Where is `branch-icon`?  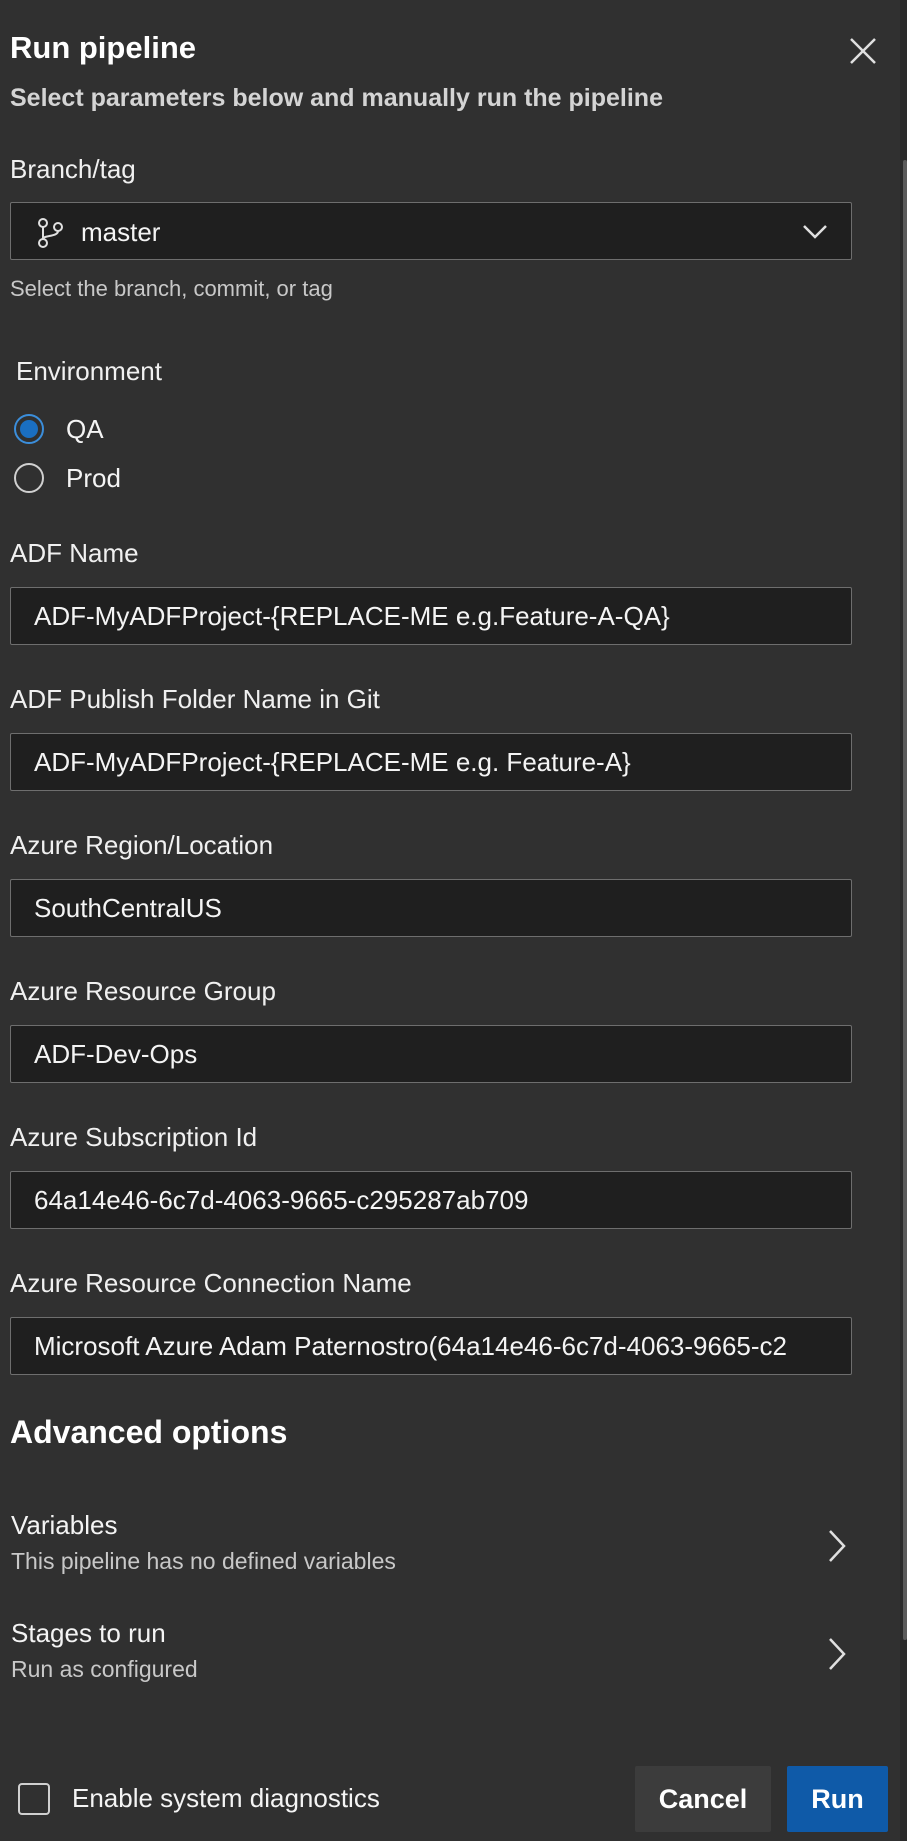 branch-icon is located at coordinates (50, 233).